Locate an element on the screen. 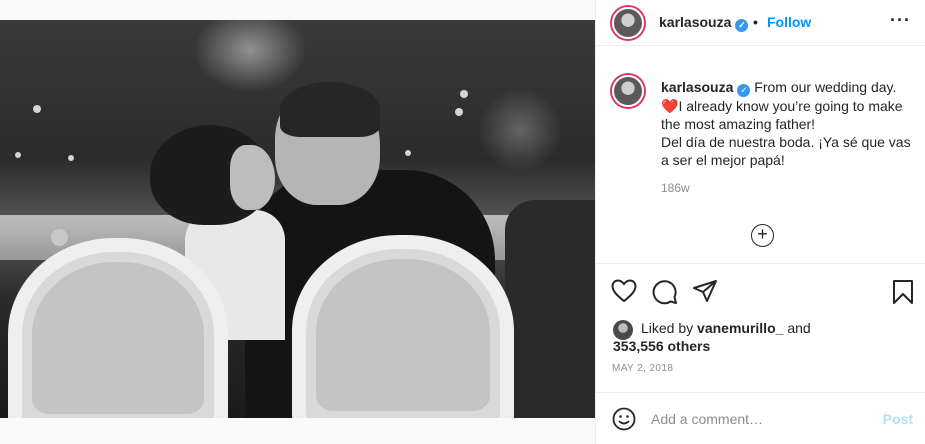 The image size is (925, 444). likes-count-link: 353,556 others is located at coordinates (661, 346).